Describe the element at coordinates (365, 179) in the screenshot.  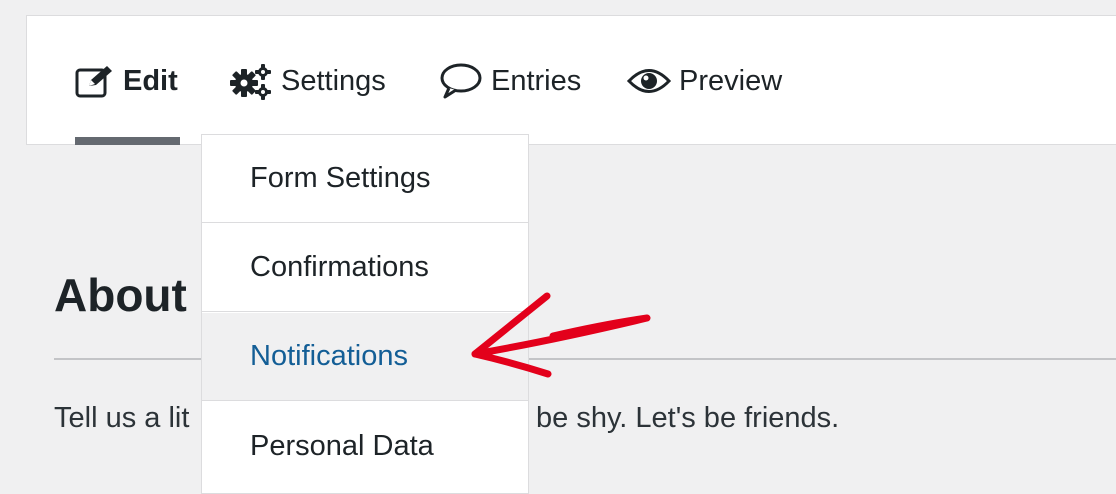
I see `menu-item-form-settings: Form Settings` at that location.